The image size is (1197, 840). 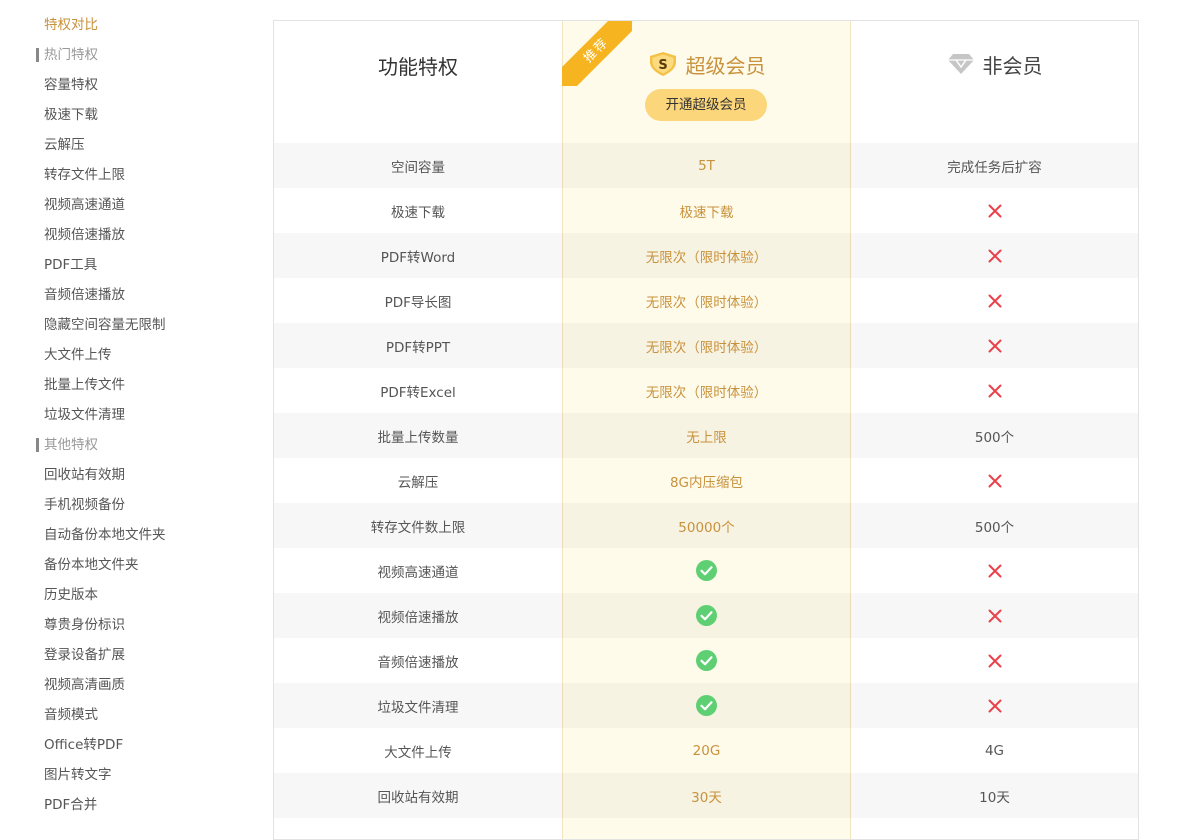 What do you see at coordinates (130, 505) in the screenshot?
I see `sidebar-item: 手机视频备份` at bounding box center [130, 505].